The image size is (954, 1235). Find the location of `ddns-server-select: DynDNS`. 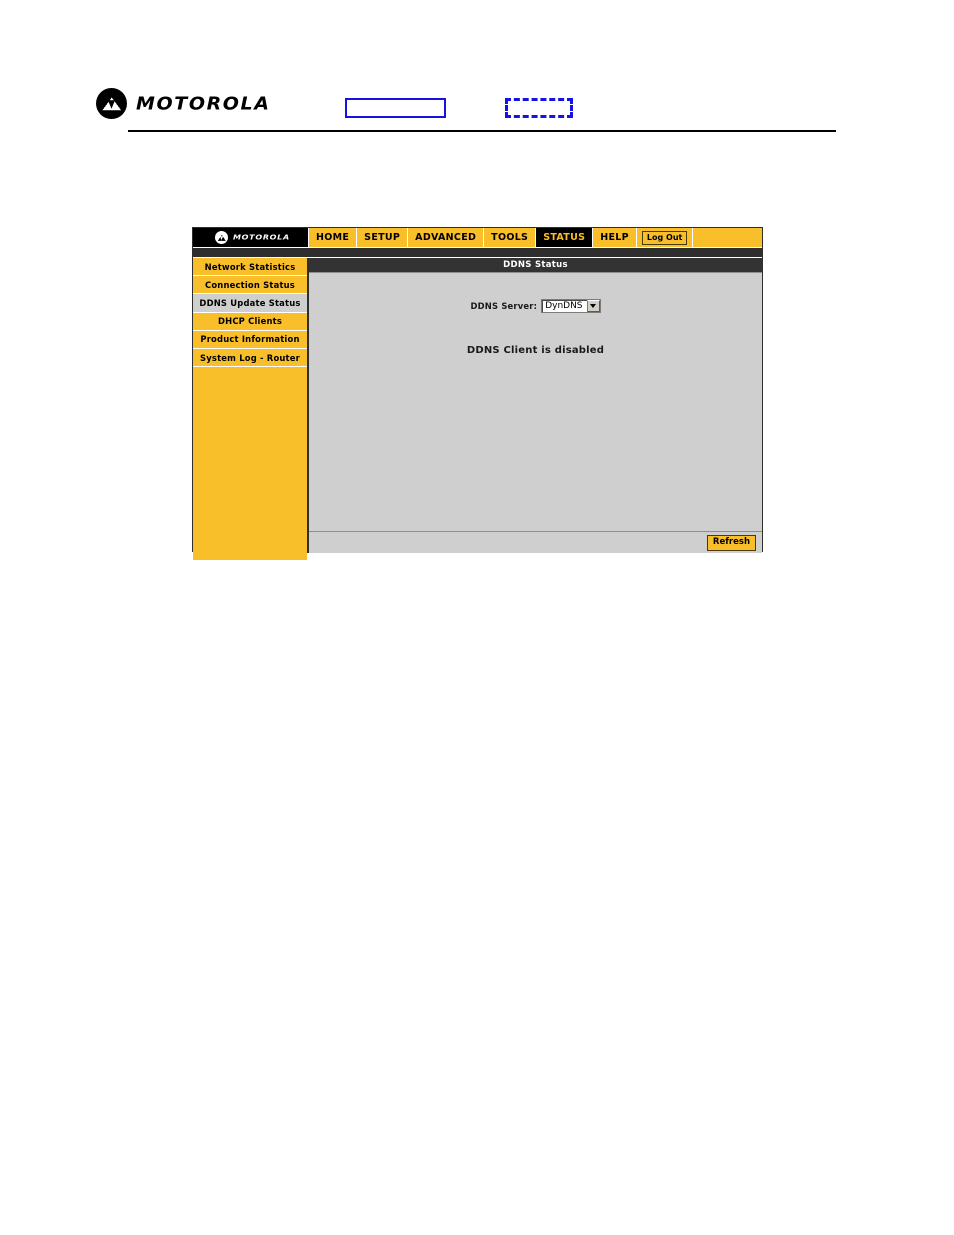

ddns-server-select: DynDNS is located at coordinates (571, 306).